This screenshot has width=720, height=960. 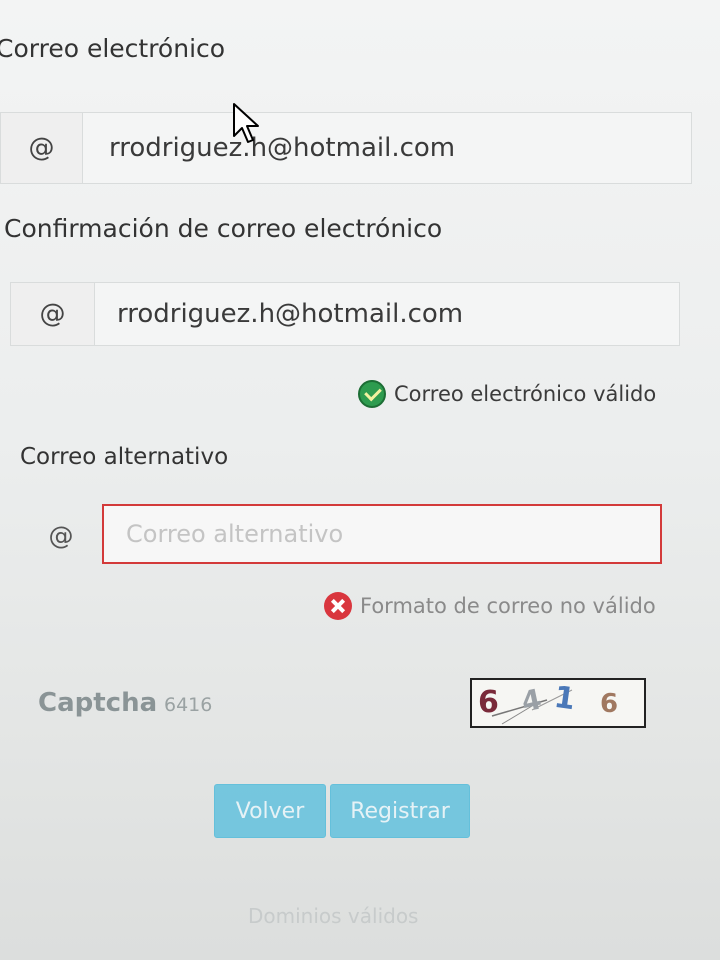 I want to click on valid-domains-link: Dominios válidos, so click(x=333, y=916).